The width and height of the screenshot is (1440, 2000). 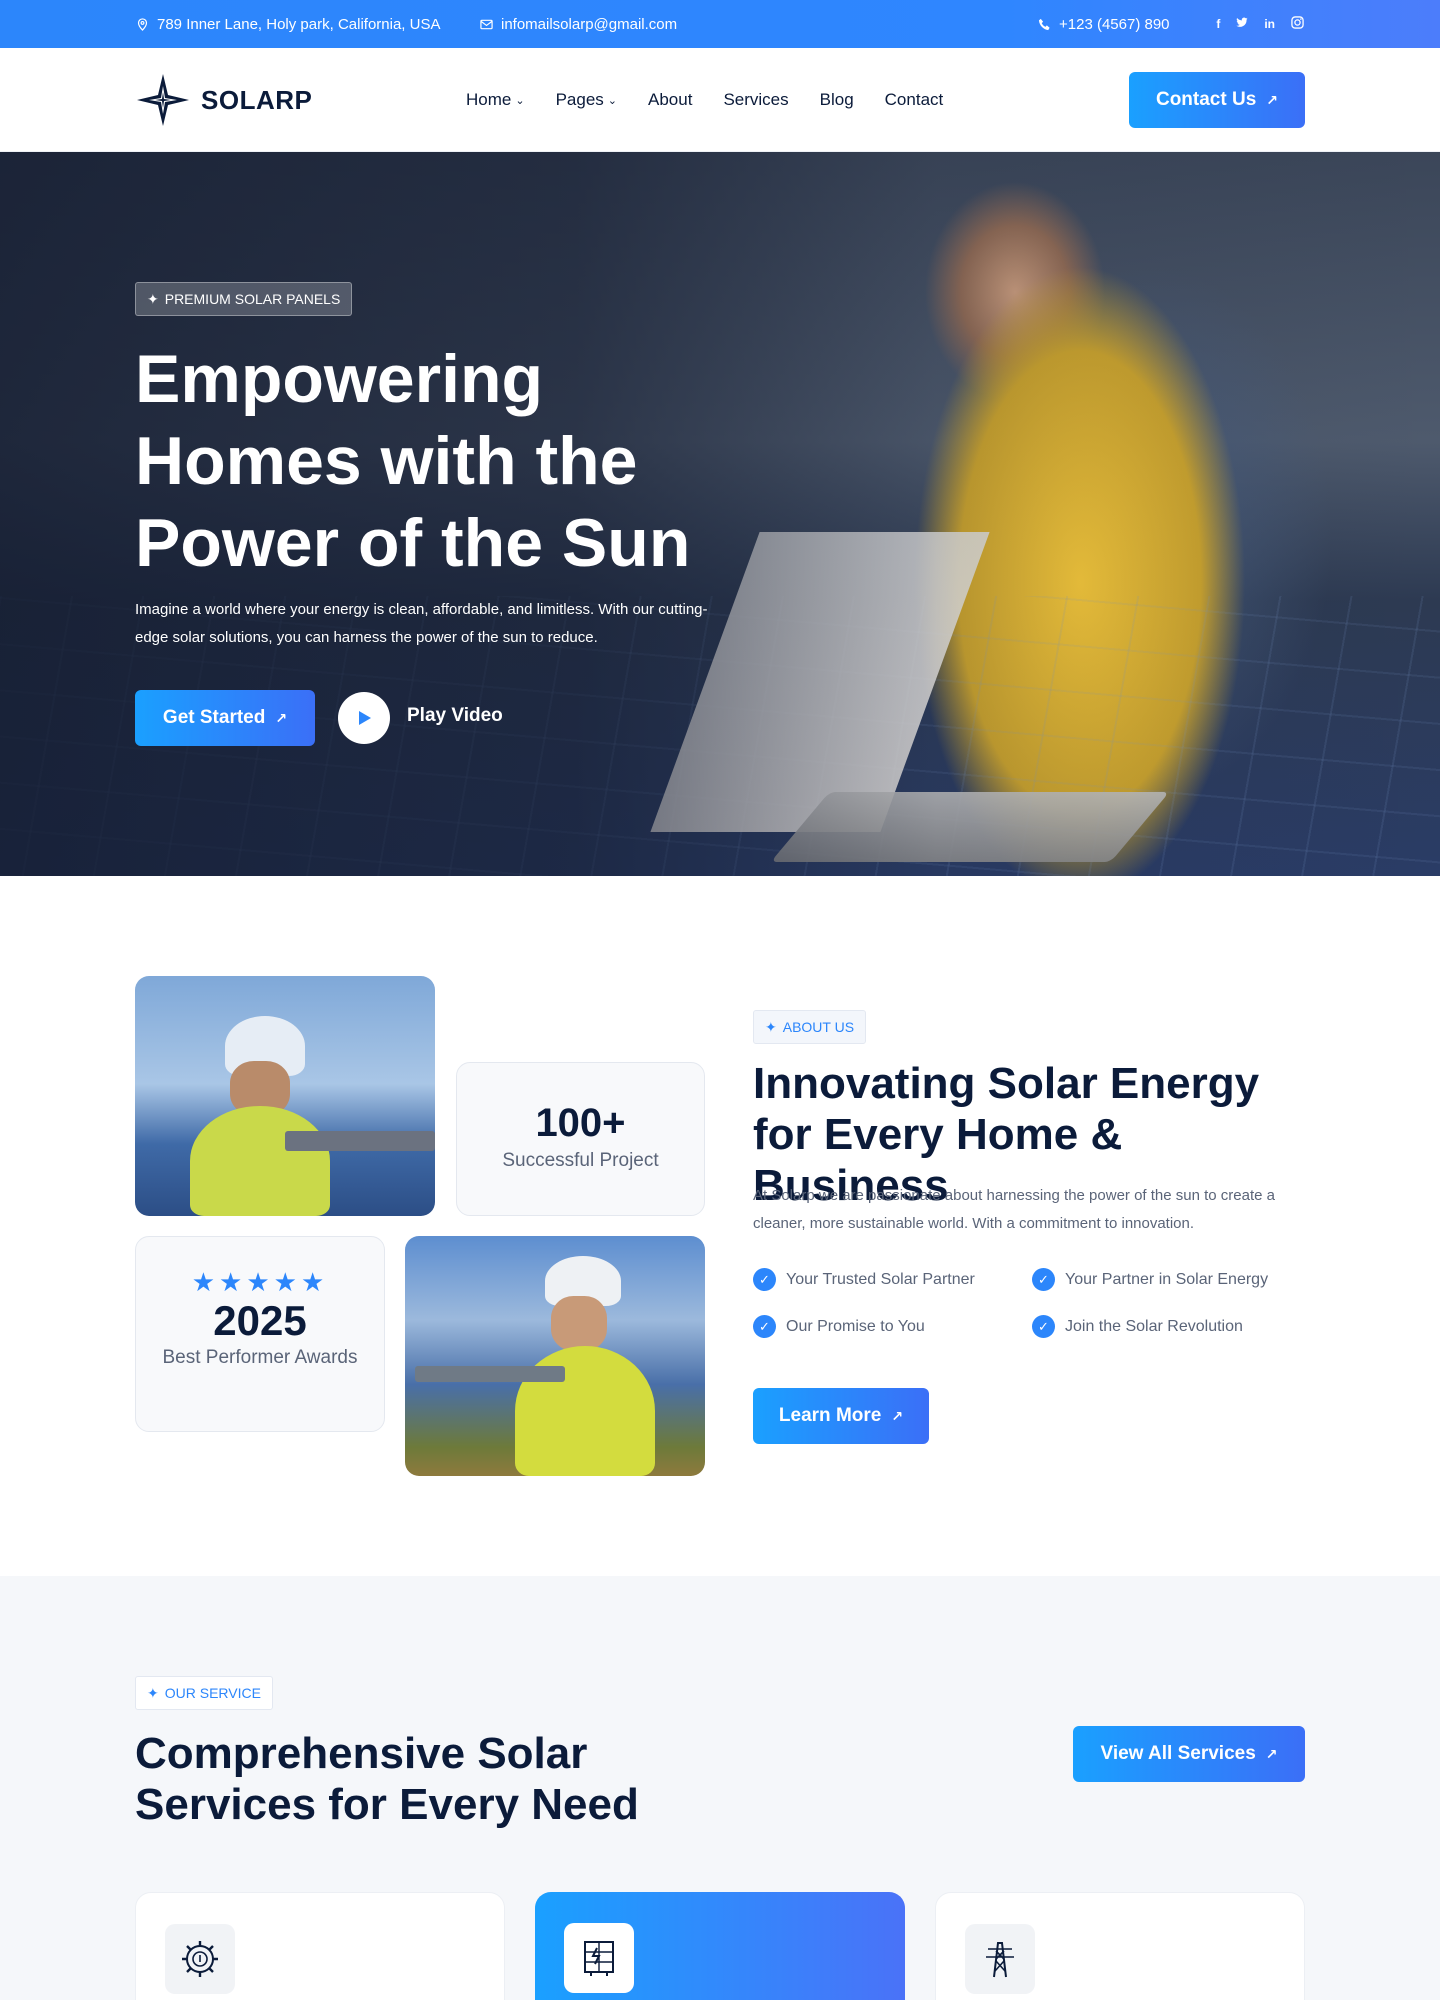 What do you see at coordinates (1260, 24) in the screenshot?
I see `social-links: f in` at bounding box center [1260, 24].